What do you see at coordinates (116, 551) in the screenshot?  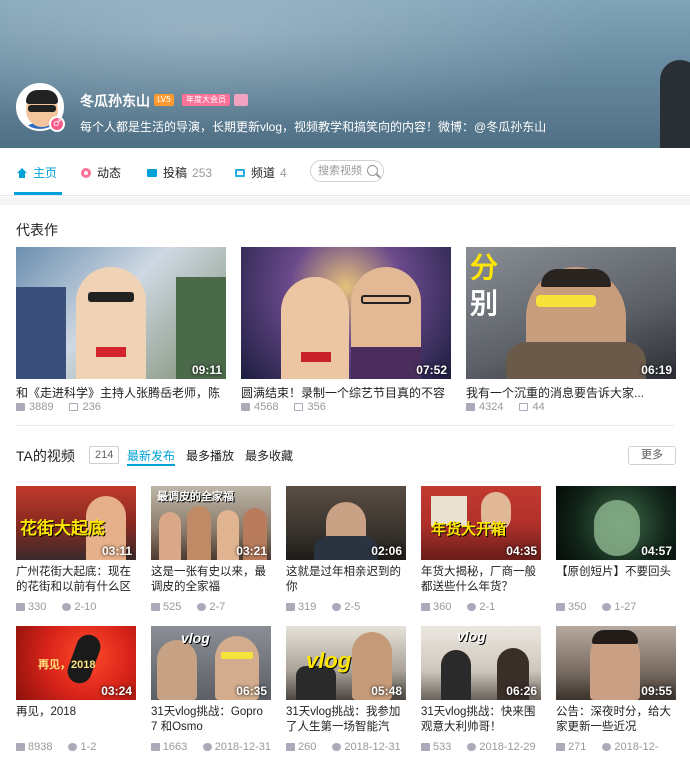 I see `video-duration: 03:11` at bounding box center [116, 551].